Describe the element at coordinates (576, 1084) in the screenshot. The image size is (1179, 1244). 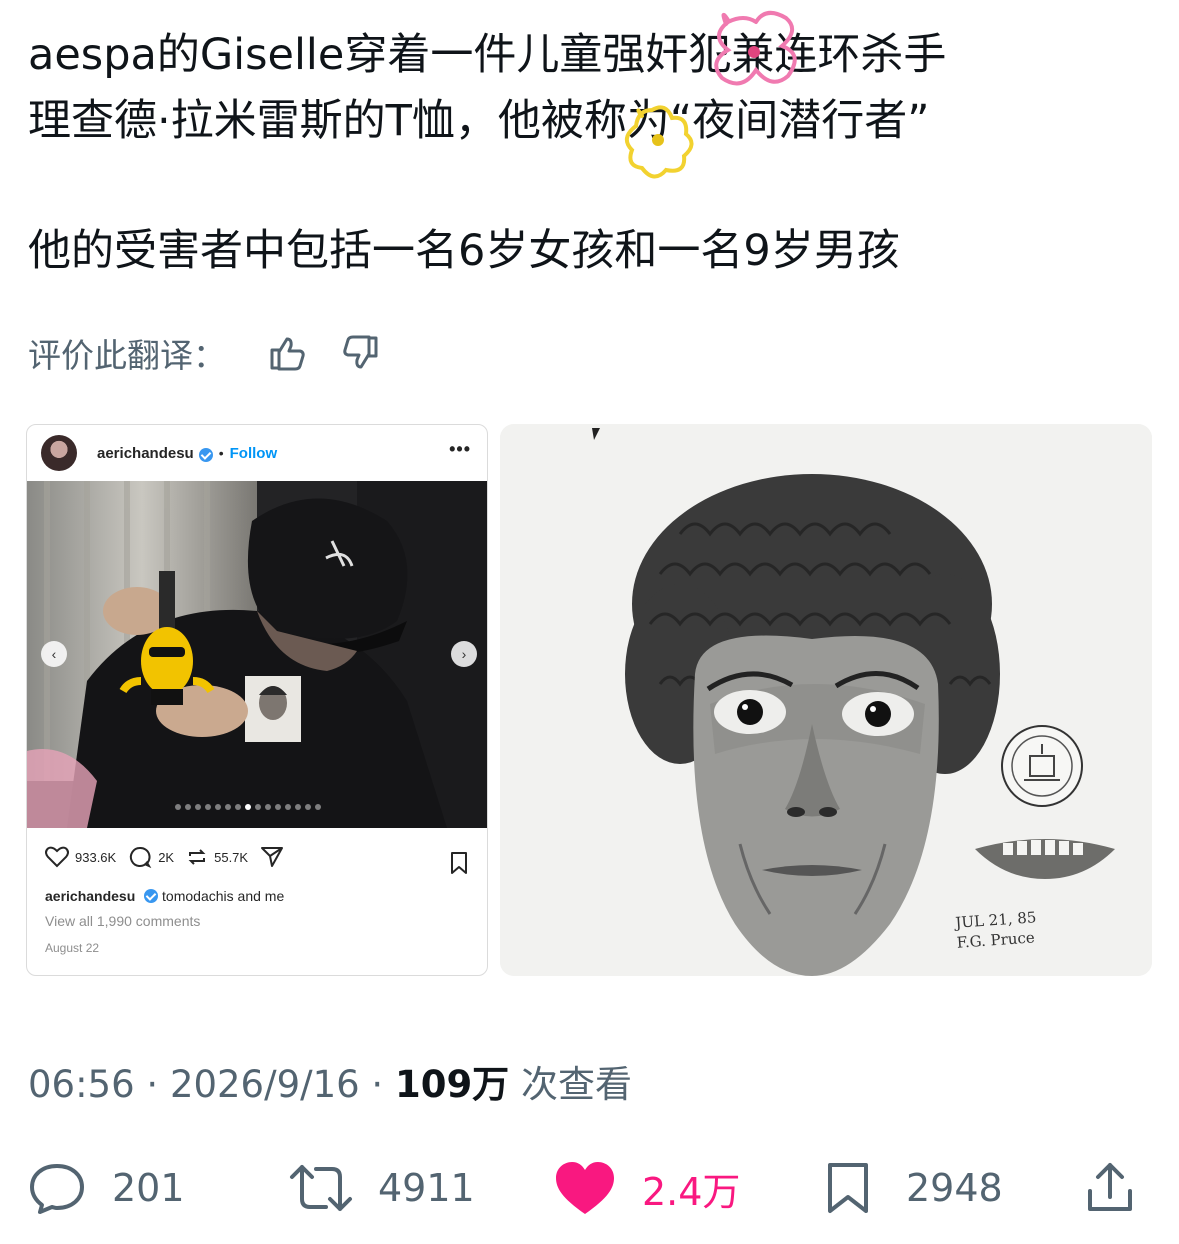
I see `view-count-suffix: 次查看` at that location.